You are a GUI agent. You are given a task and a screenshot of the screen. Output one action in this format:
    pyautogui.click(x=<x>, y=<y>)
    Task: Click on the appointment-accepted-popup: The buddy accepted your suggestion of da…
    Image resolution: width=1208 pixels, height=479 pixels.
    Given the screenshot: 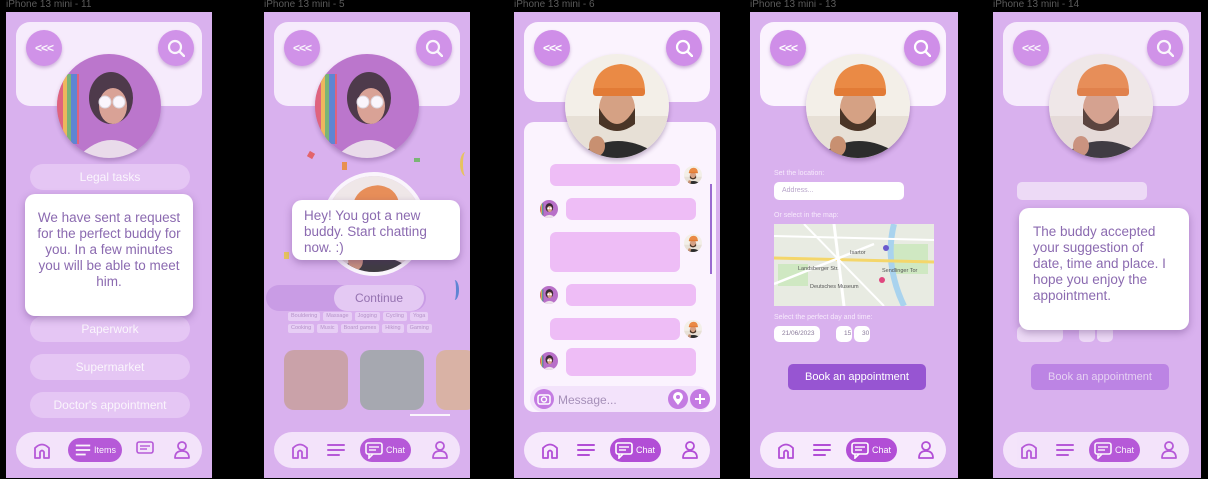 What is the action you would take?
    pyautogui.click(x=1104, y=269)
    